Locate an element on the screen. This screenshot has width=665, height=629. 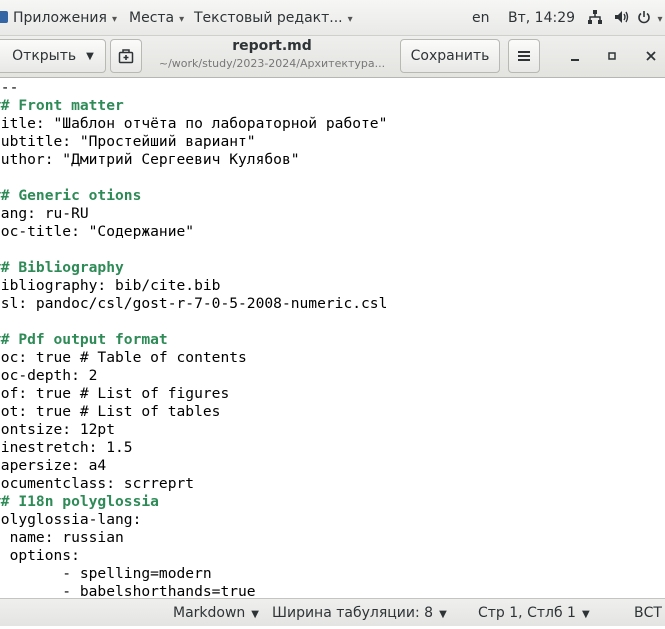
power-icon: ▾ is located at coordinates (649, 18).